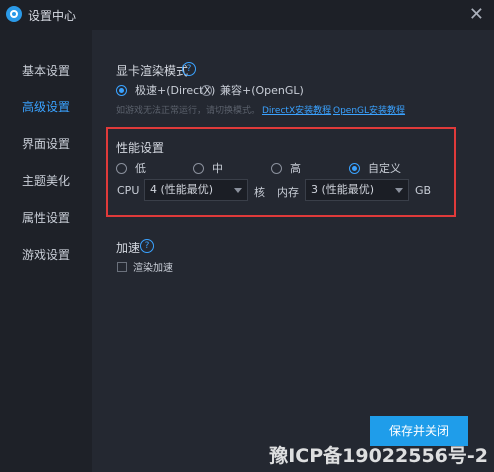  I want to click on radio-opengl: 兼容+(OpenGL), so click(252, 90).